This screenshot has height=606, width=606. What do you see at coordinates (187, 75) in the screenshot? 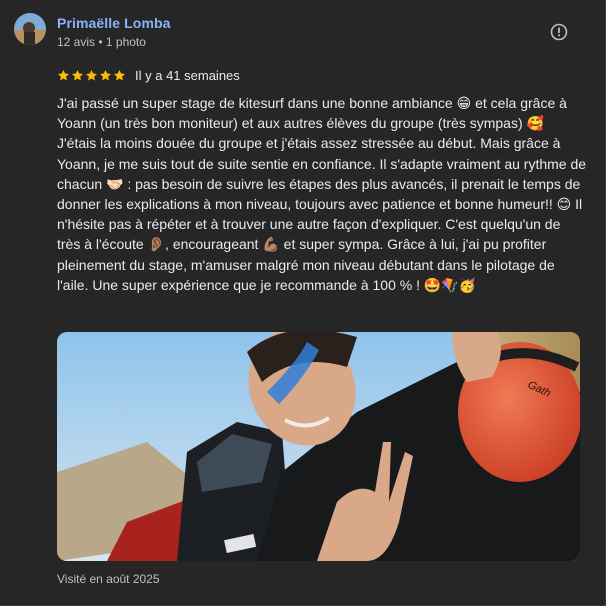
I see `review-time-ago: Il y a 41 semaines` at bounding box center [187, 75].